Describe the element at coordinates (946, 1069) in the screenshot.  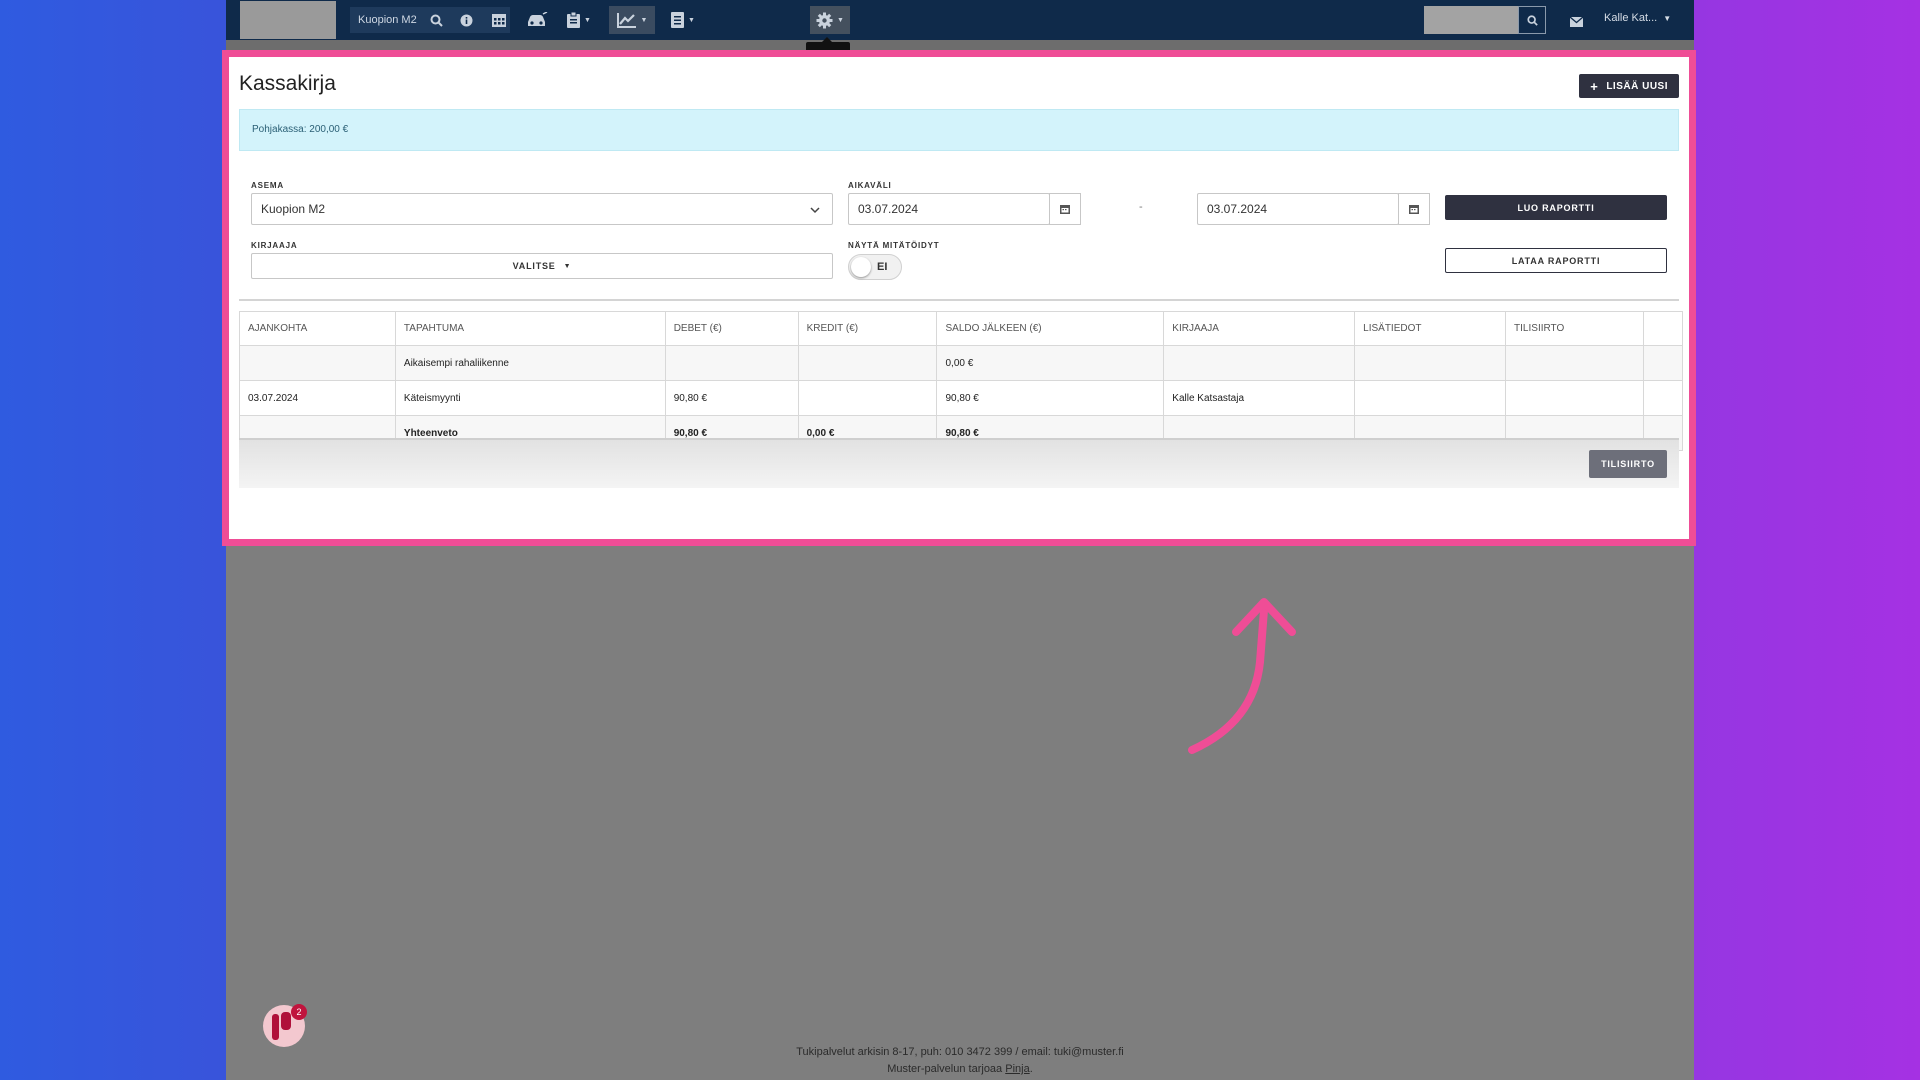
I see `provider-prefix: Muster-palvelun tarjoaa` at that location.